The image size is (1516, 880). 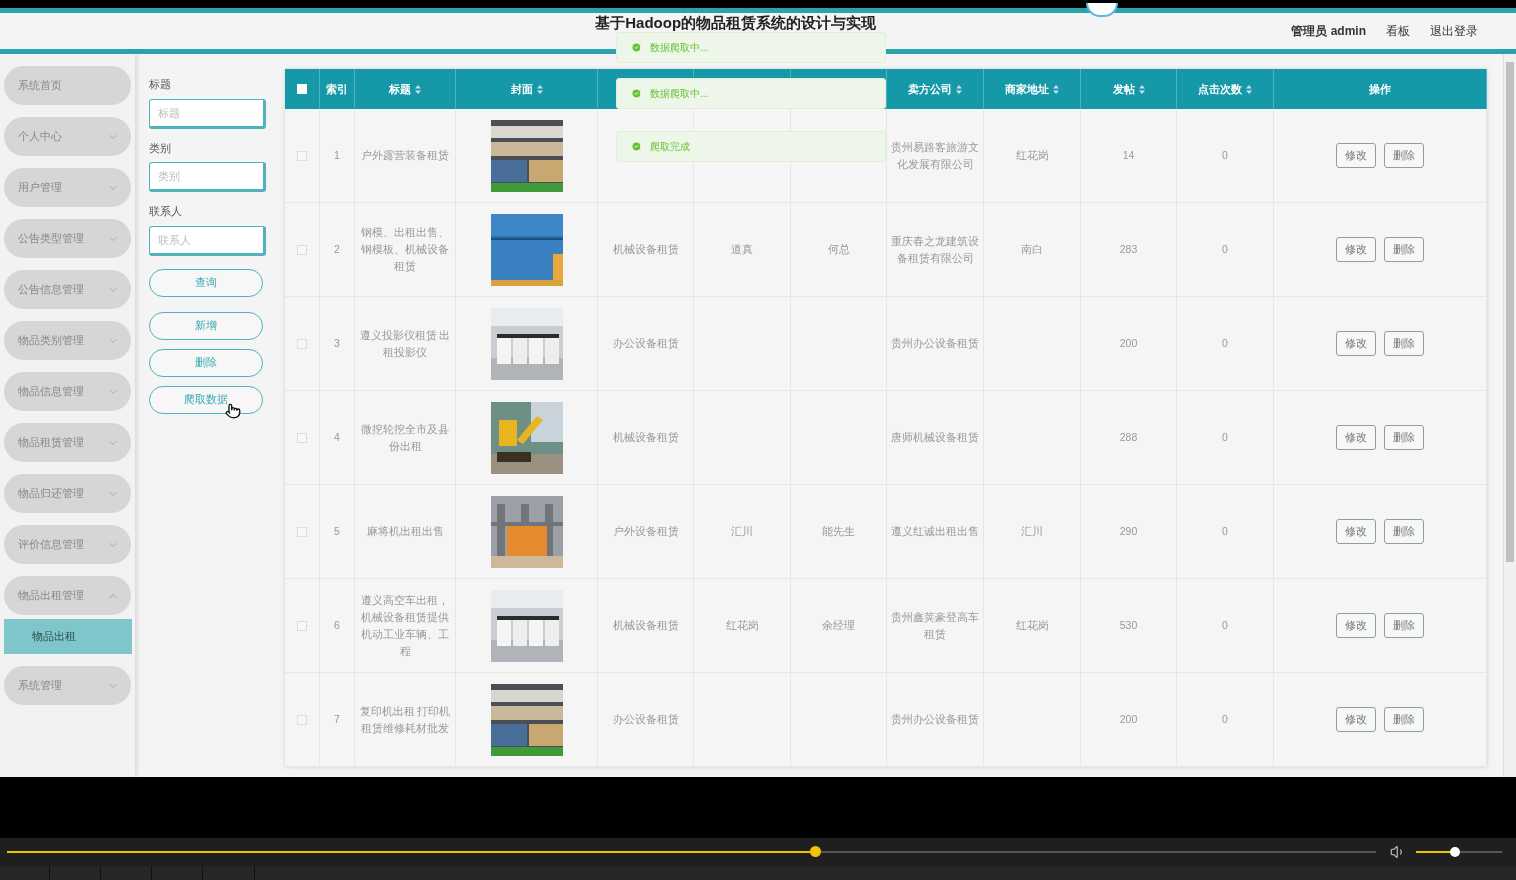 What do you see at coordinates (815, 851) in the screenshot?
I see `progress-thumb` at bounding box center [815, 851].